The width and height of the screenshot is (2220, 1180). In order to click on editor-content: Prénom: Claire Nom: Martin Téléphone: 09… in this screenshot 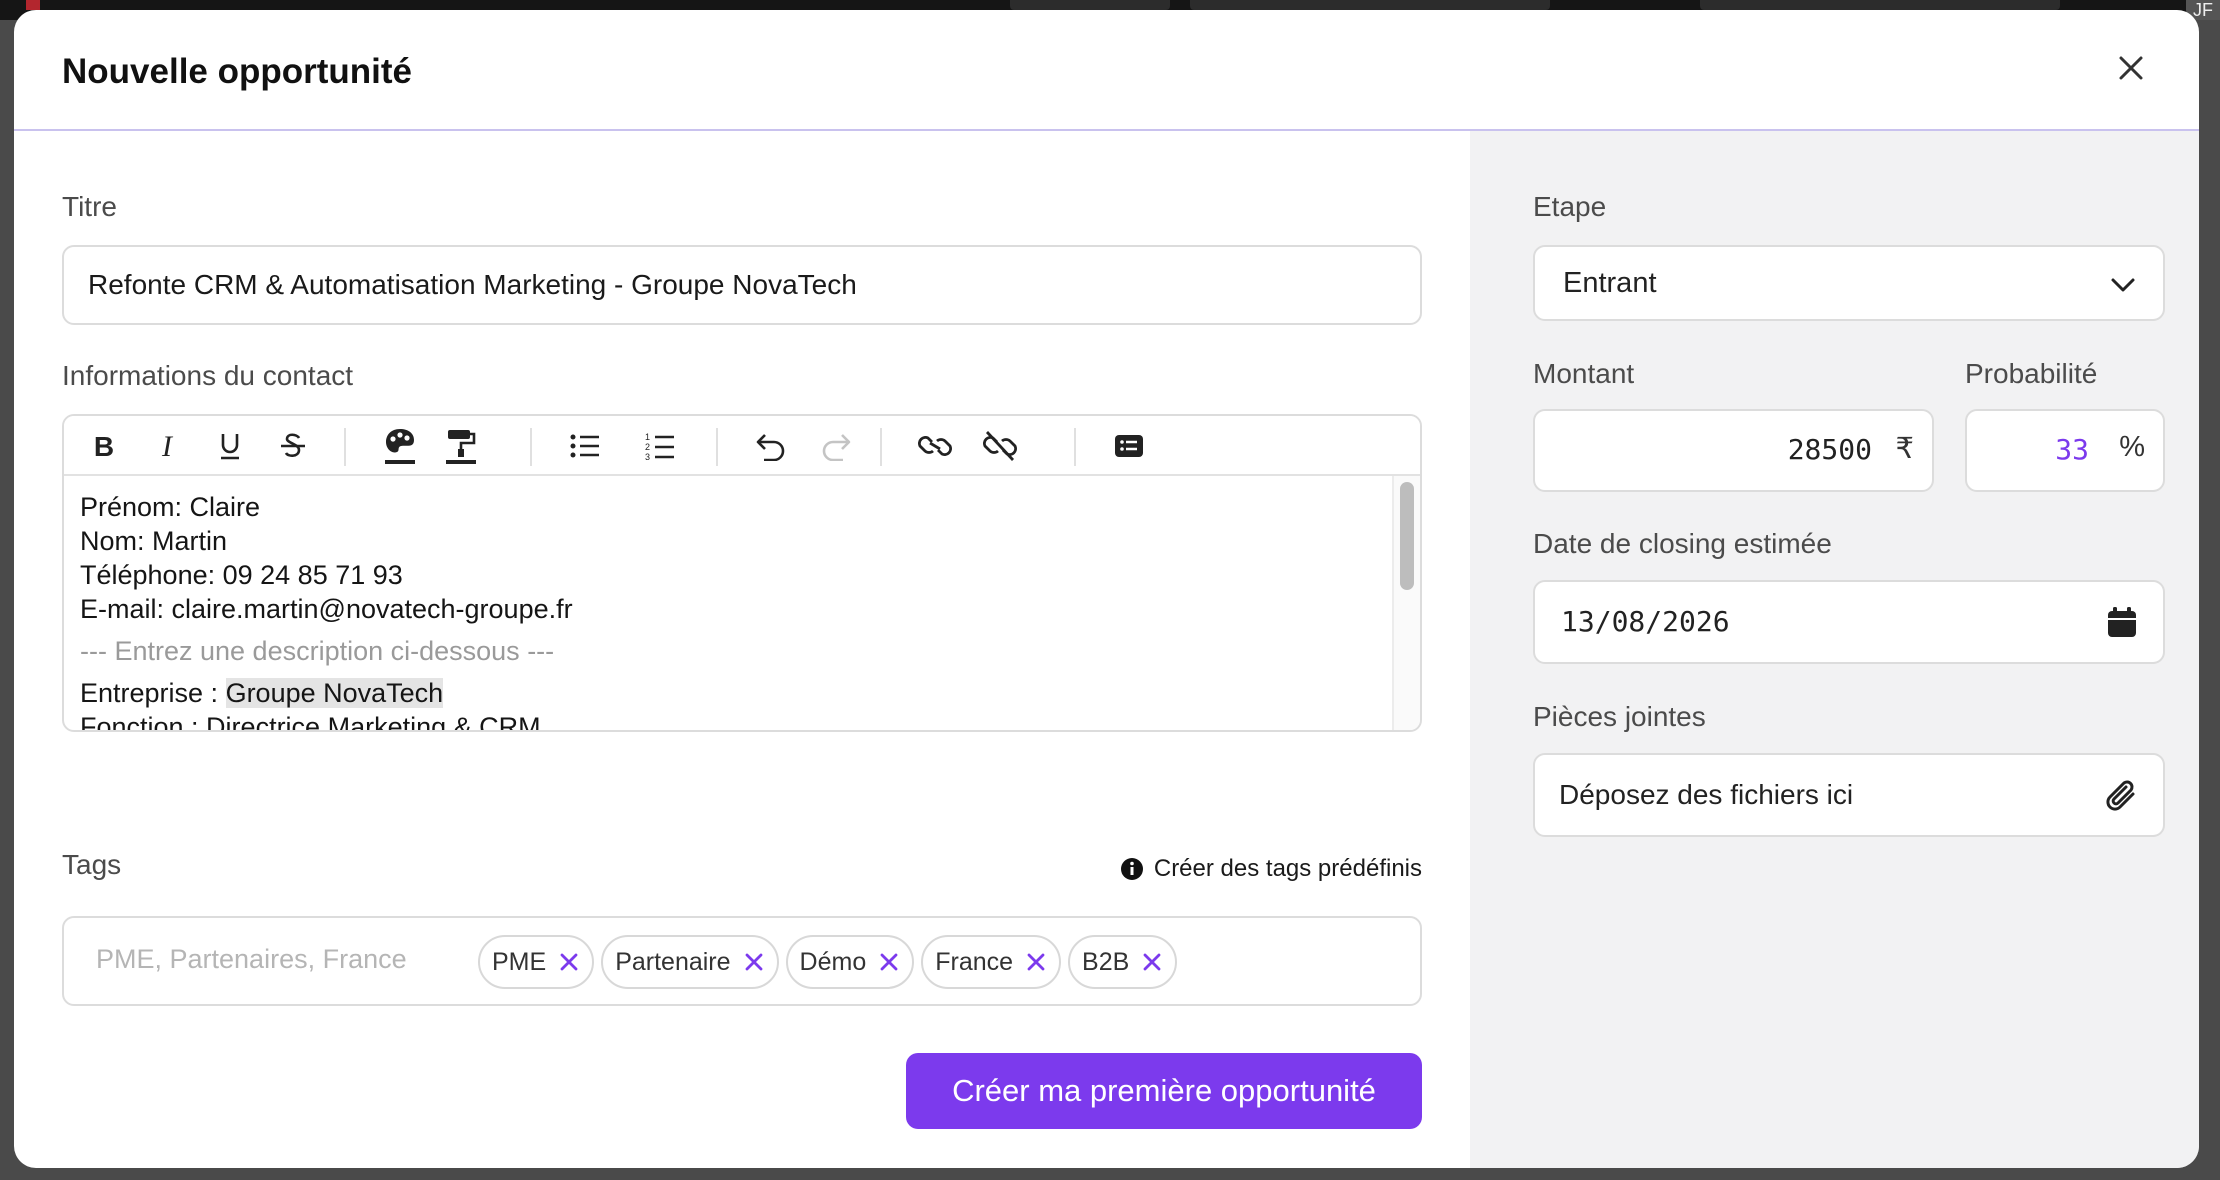, I will do `click(730, 611)`.